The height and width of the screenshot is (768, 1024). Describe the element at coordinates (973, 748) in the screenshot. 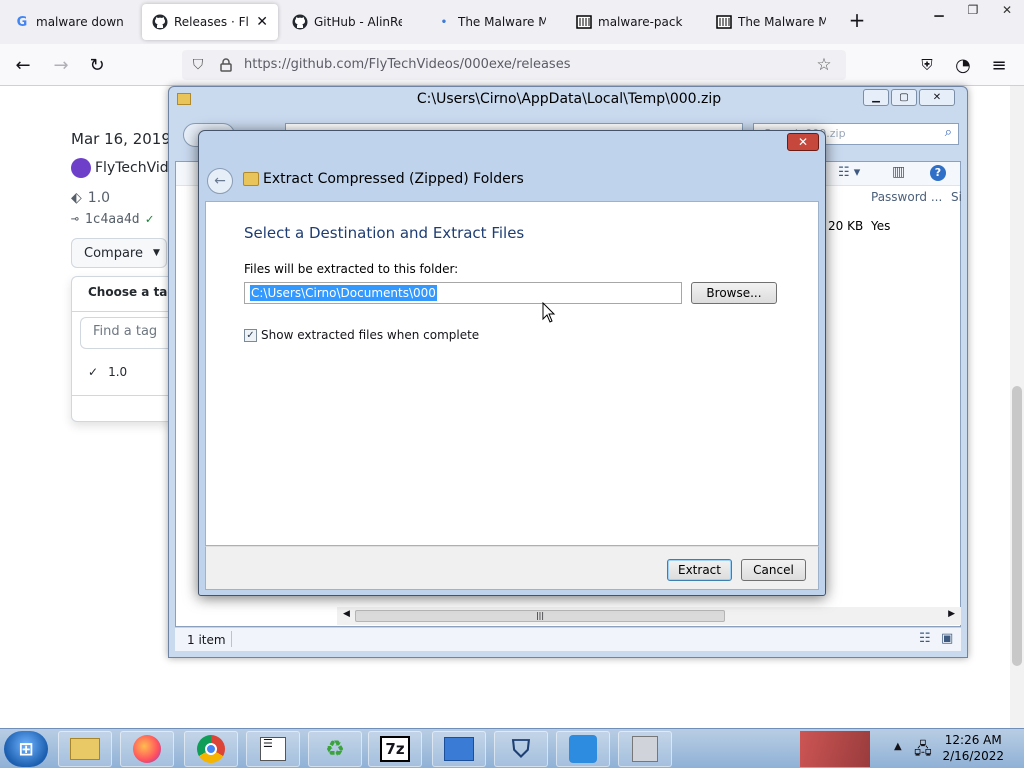

I see `taskbar-clock: 12:26 AM 2/16/2022` at that location.